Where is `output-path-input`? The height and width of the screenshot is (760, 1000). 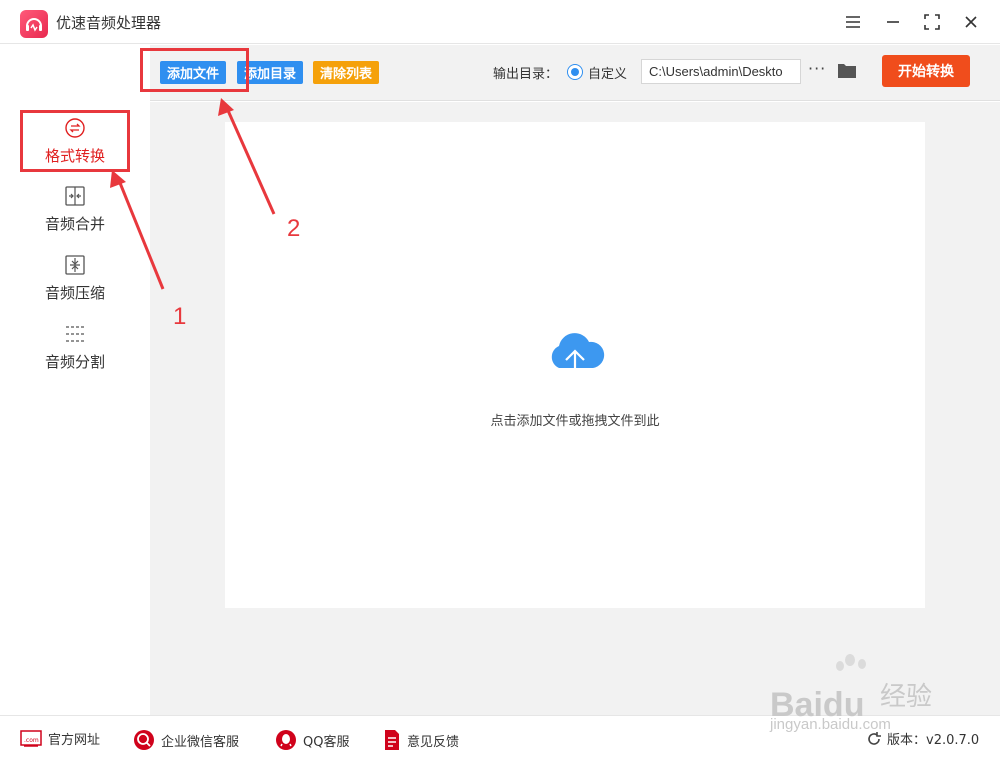 output-path-input is located at coordinates (721, 71).